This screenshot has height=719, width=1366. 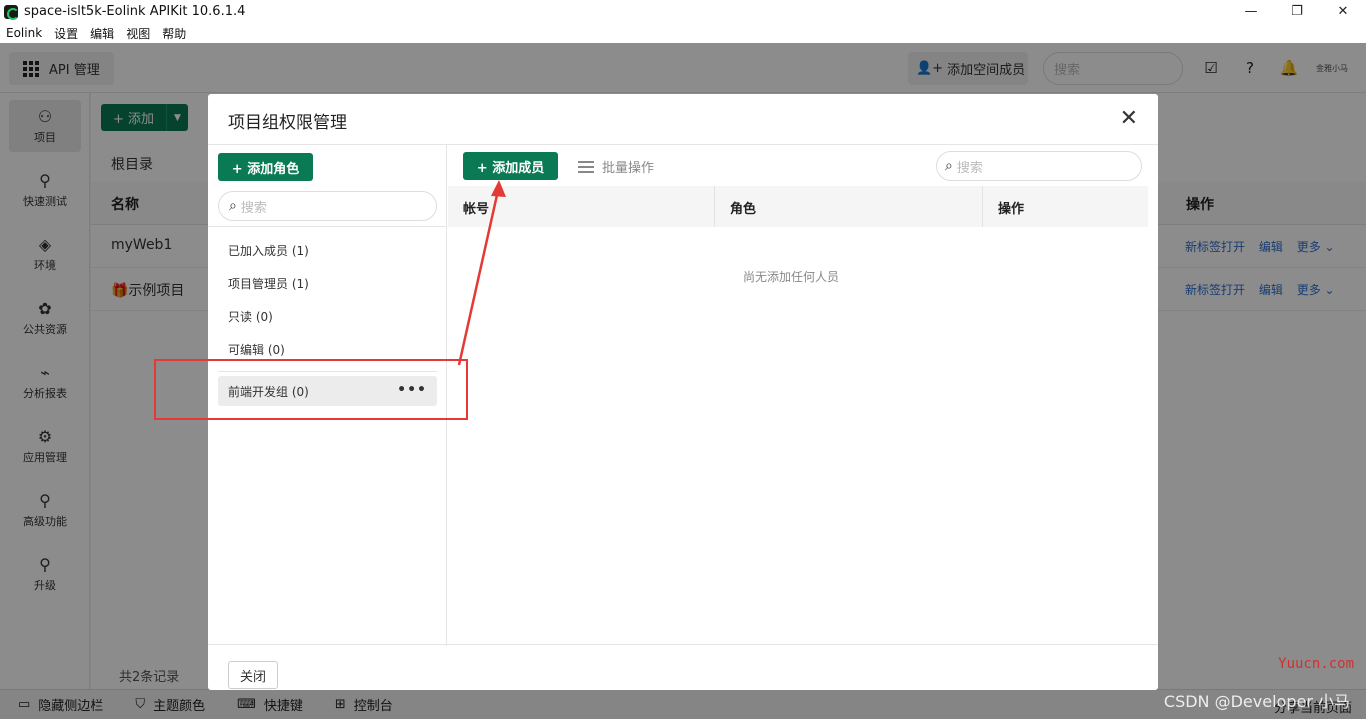 What do you see at coordinates (510, 166) in the screenshot?
I see `add-member-button: + 添加成员` at bounding box center [510, 166].